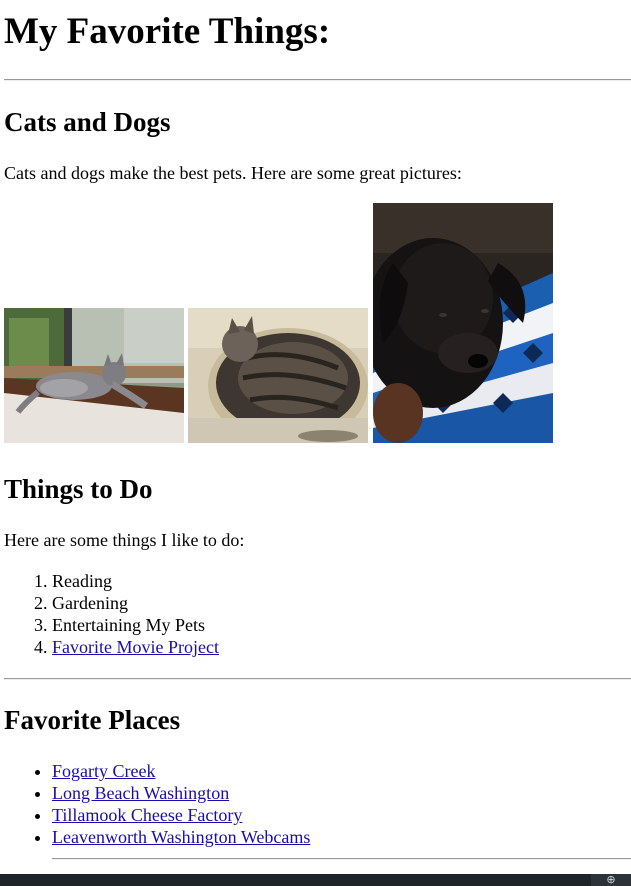 The height and width of the screenshot is (886, 631). What do you see at coordinates (90, 603) in the screenshot?
I see `list-item-label: Gardening` at bounding box center [90, 603].